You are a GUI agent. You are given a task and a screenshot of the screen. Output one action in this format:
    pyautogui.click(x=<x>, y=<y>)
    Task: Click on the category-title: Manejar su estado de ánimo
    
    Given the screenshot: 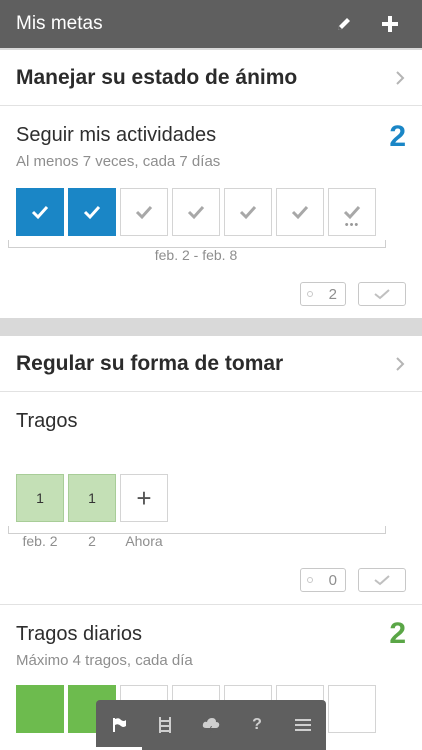 What is the action you would take?
    pyautogui.click(x=157, y=77)
    